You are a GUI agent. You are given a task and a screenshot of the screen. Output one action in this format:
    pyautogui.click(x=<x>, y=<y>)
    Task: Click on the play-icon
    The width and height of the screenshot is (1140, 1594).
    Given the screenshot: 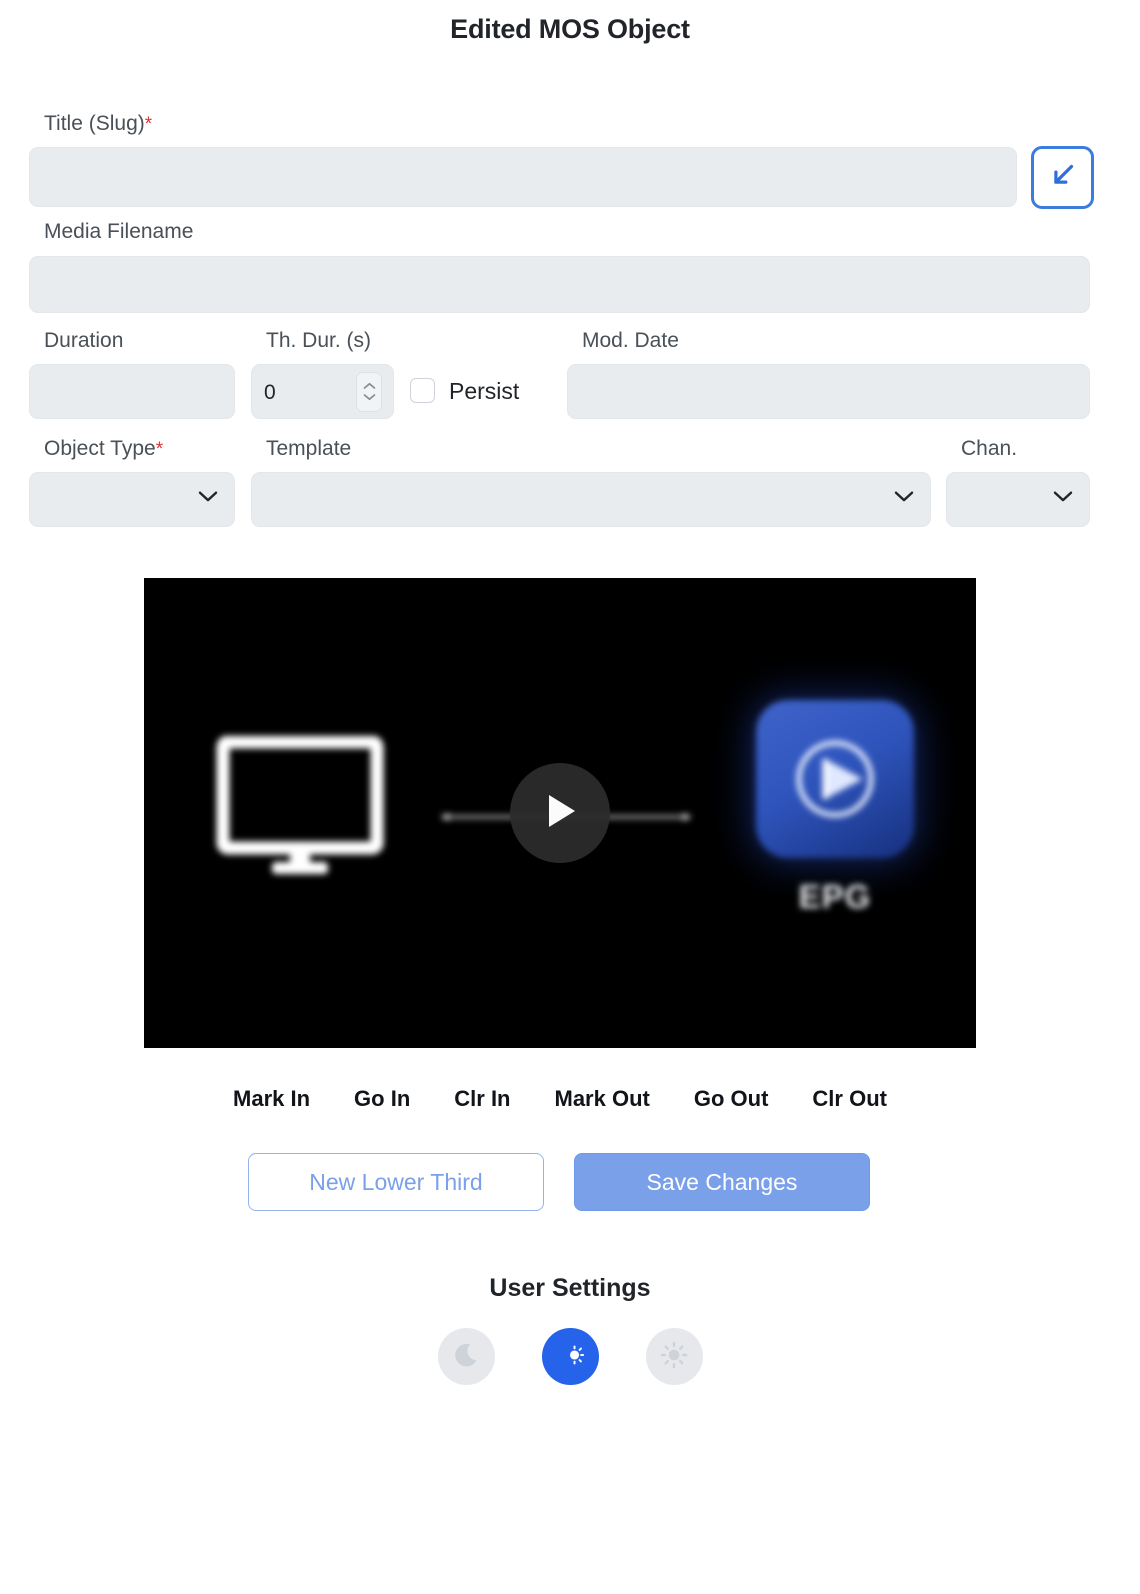 What is the action you would take?
    pyautogui.click(x=560, y=813)
    